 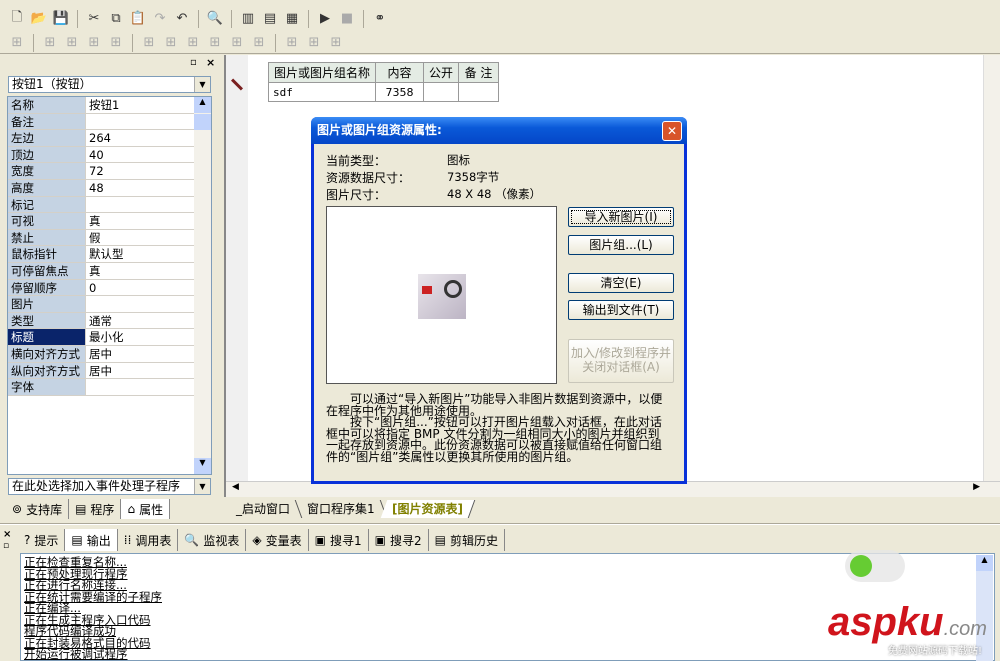 I want to click on layout1-icon: ▥, so click(x=248, y=19).